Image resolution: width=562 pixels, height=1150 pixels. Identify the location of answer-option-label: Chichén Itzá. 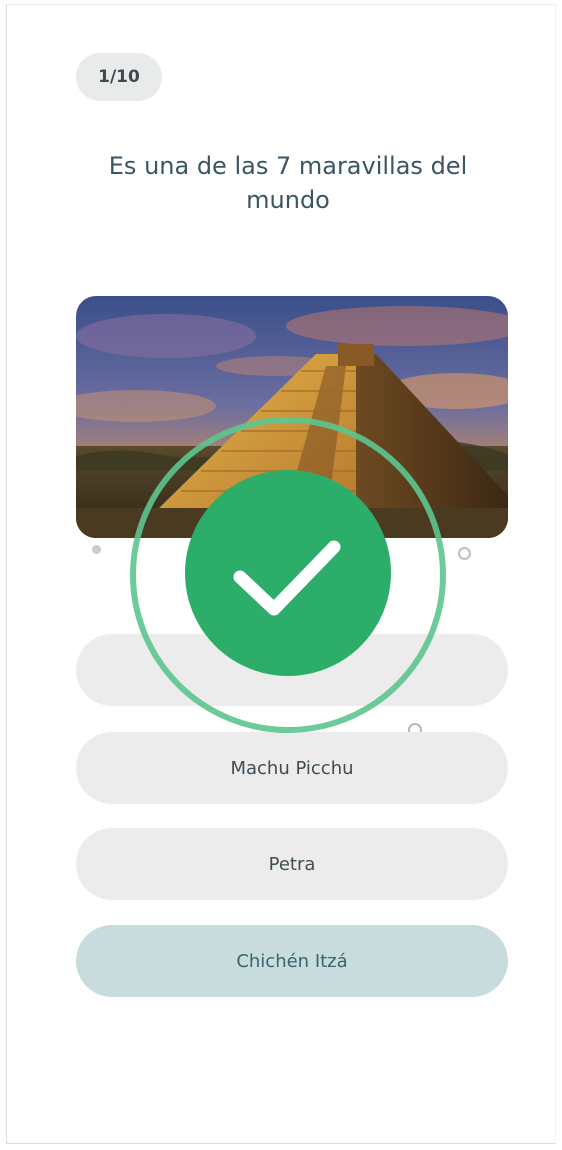
(292, 961).